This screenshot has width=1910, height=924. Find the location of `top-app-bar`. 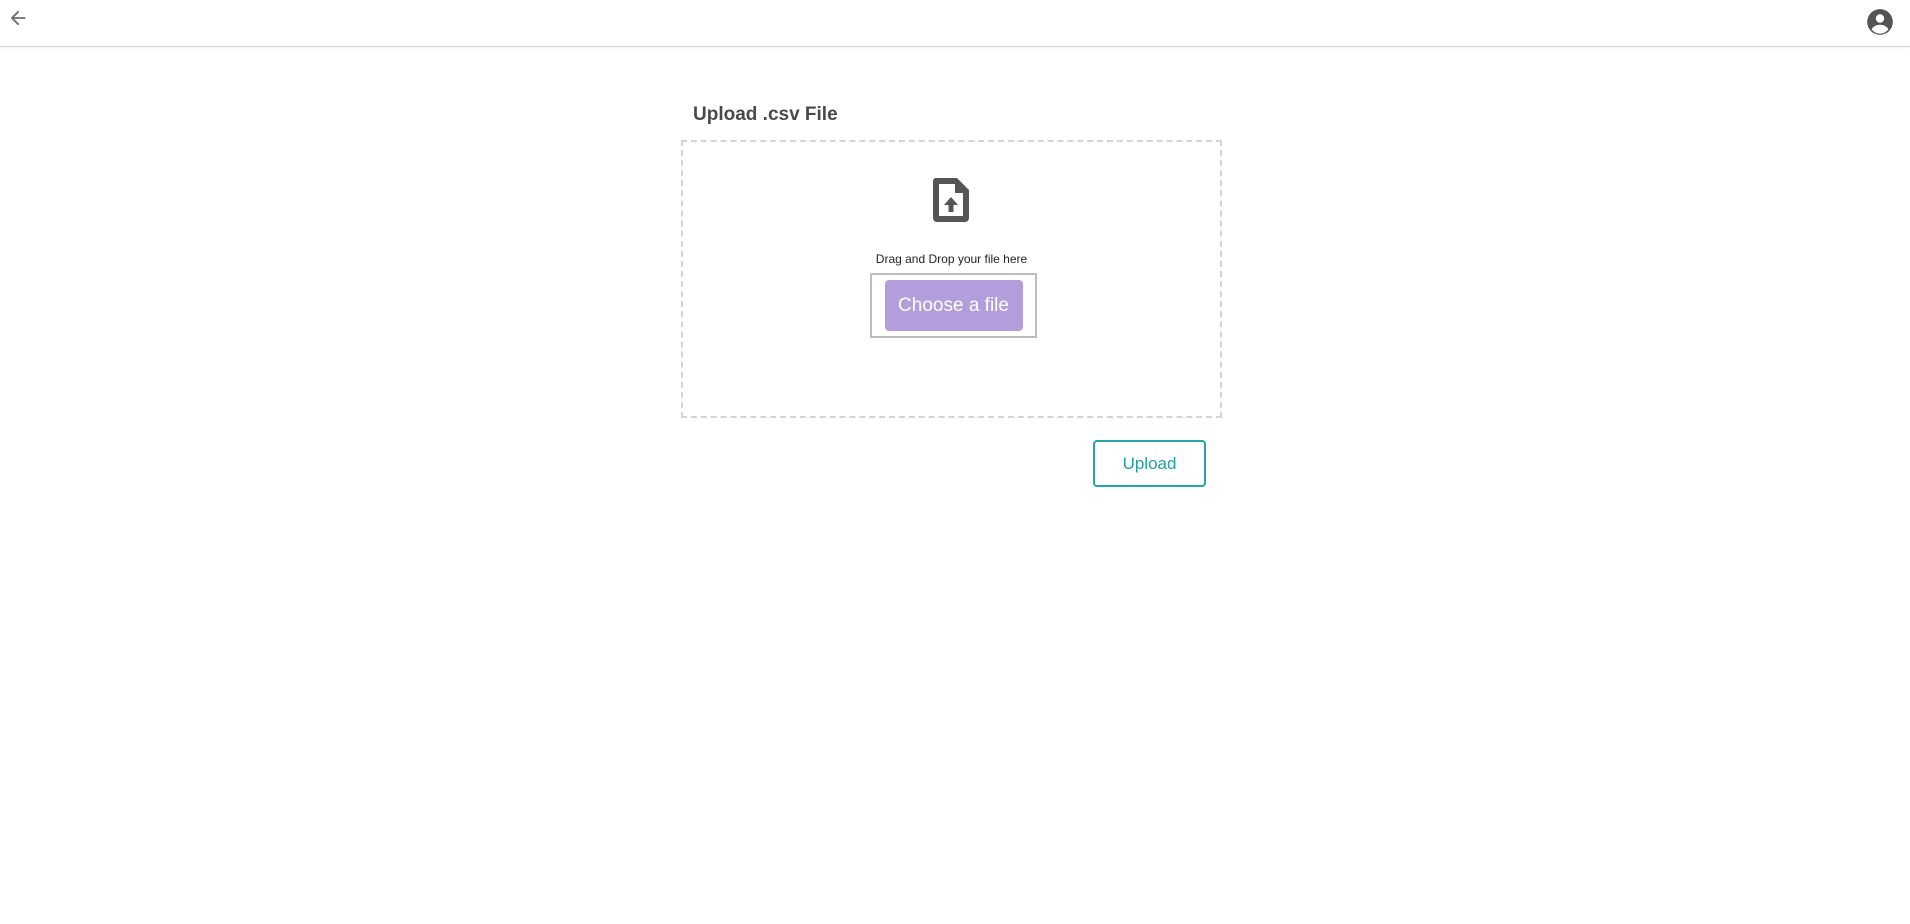

top-app-bar is located at coordinates (955, 23).